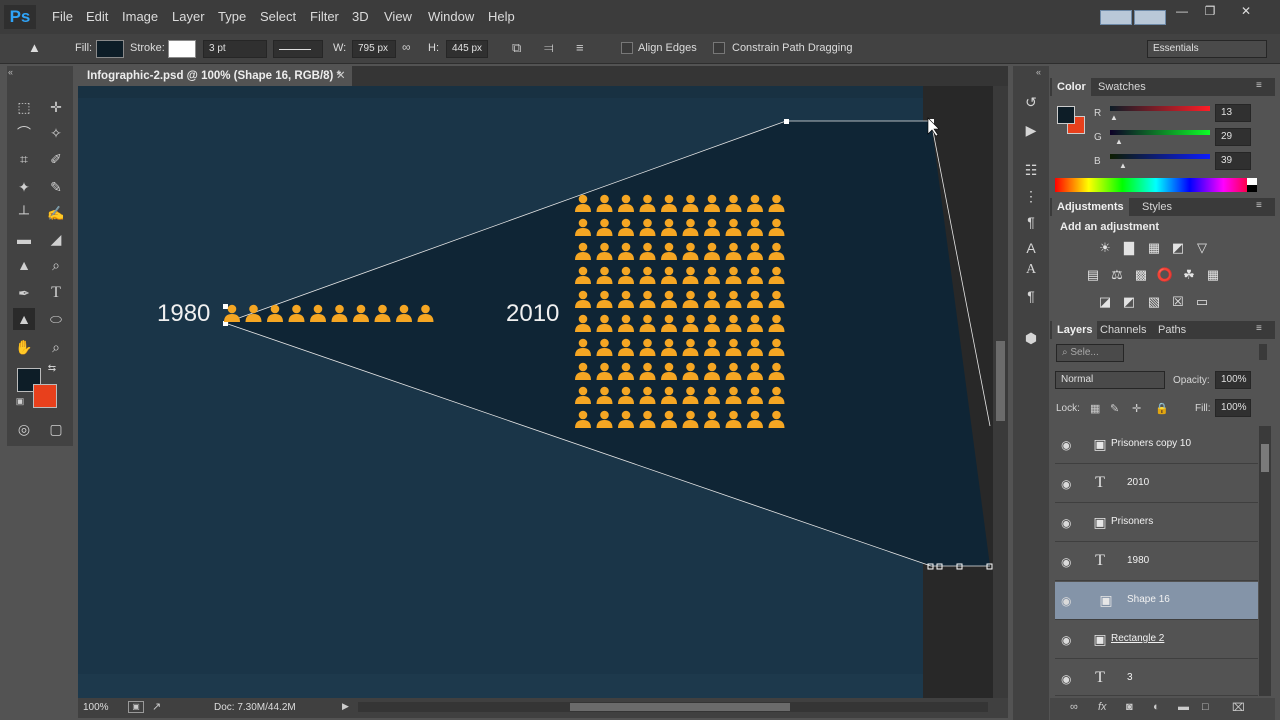  I want to click on anchor-point, so click(786, 121).